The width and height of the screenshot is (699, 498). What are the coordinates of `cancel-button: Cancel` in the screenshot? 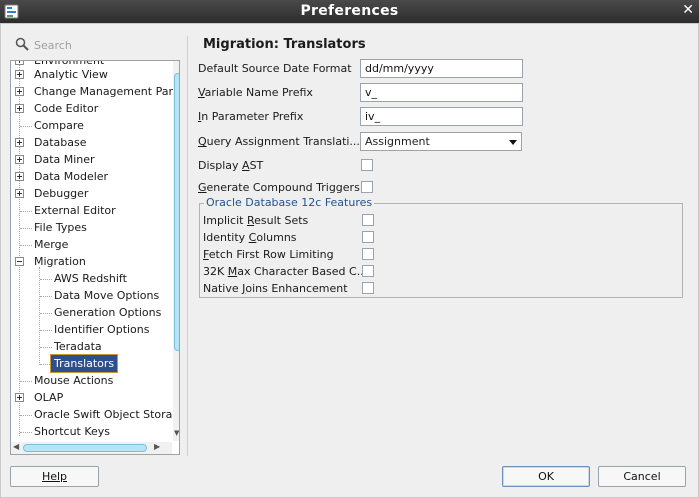 It's located at (642, 476).